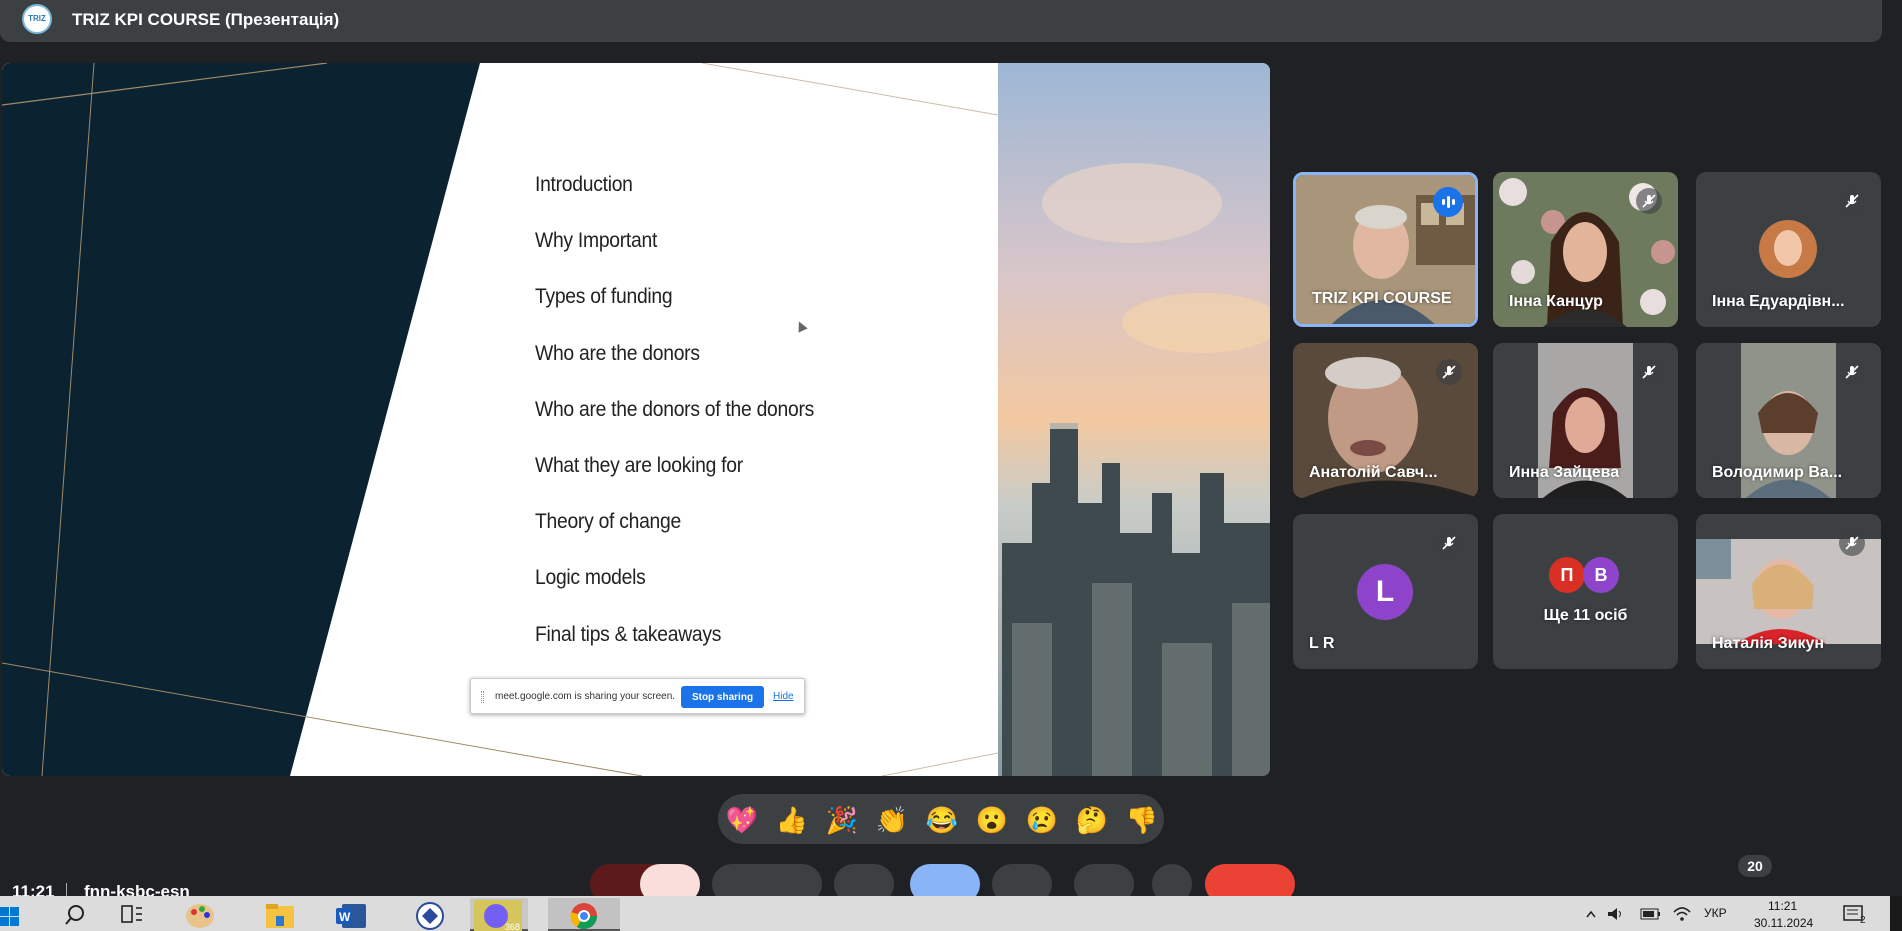  I want to click on viber-badge: 368, so click(512, 926).